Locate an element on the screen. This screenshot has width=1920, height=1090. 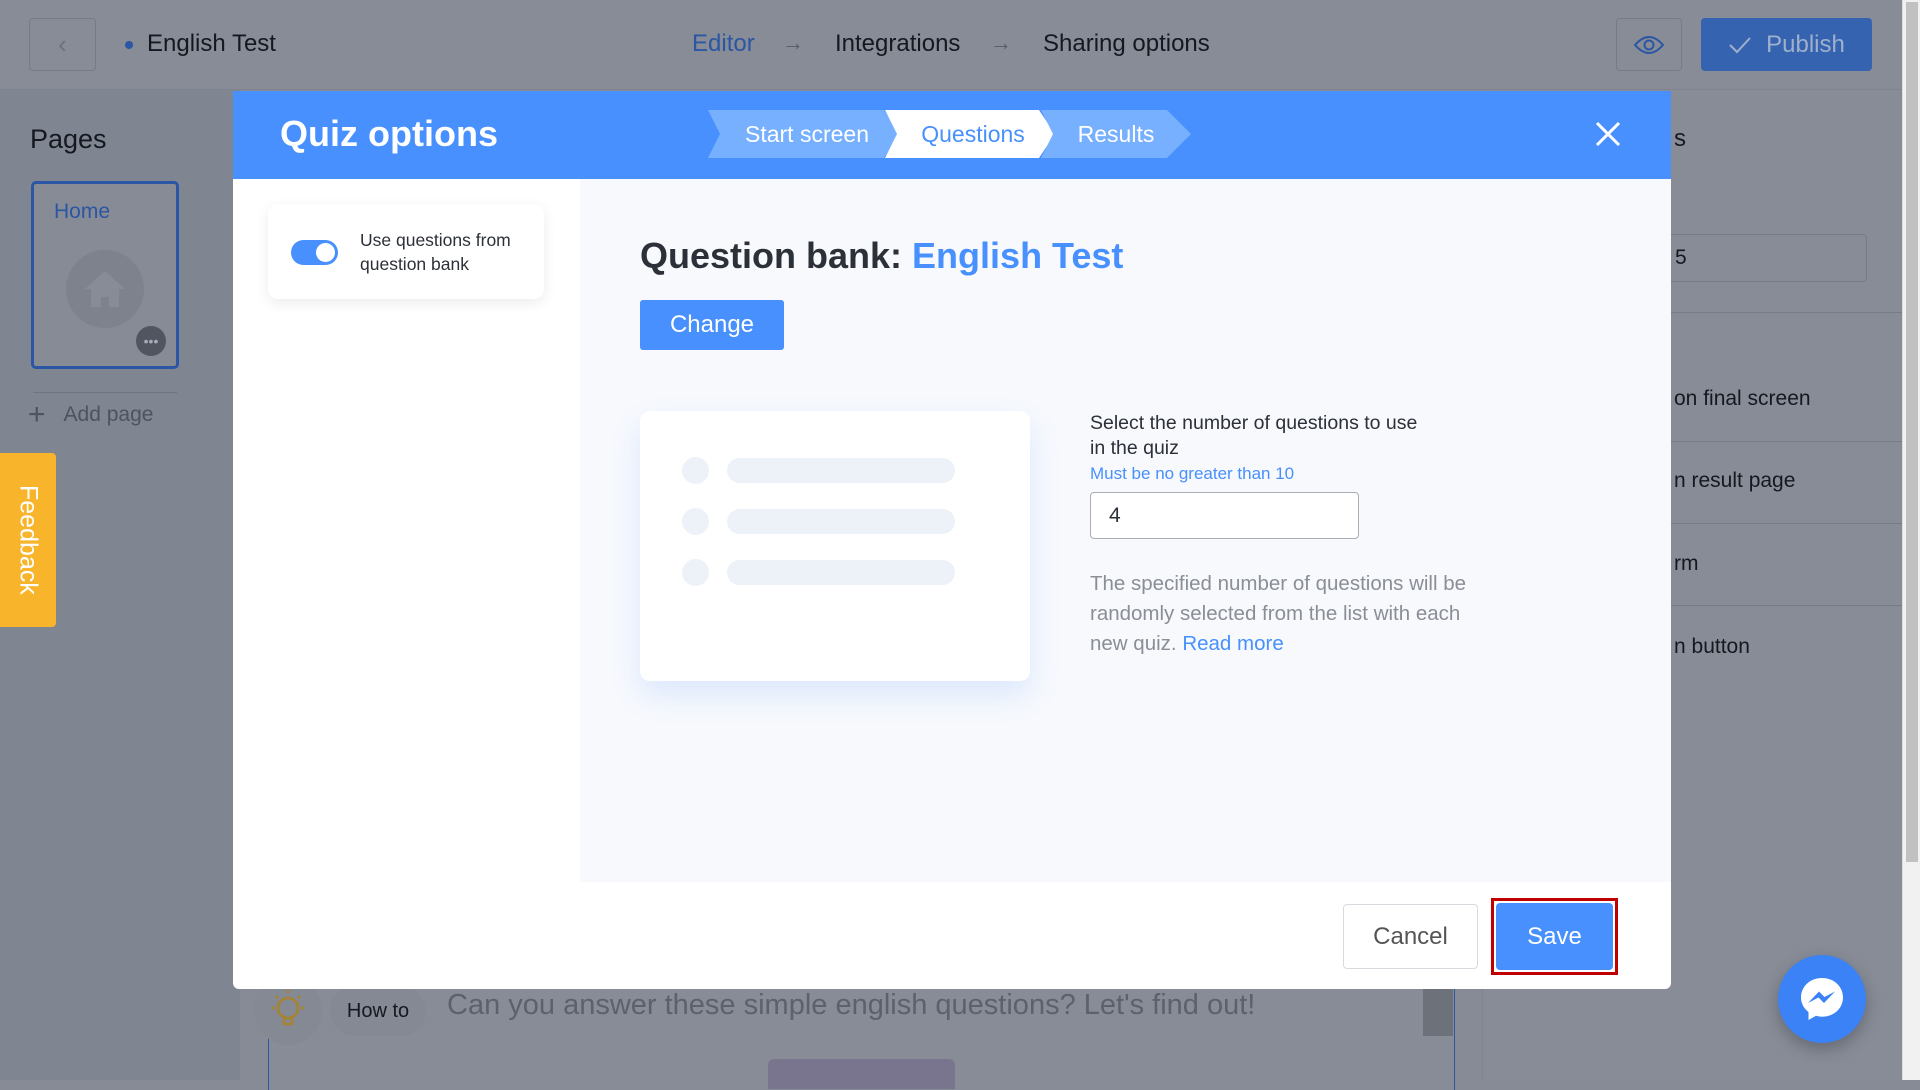
page-scrollbar is located at coordinates (1911, 540).